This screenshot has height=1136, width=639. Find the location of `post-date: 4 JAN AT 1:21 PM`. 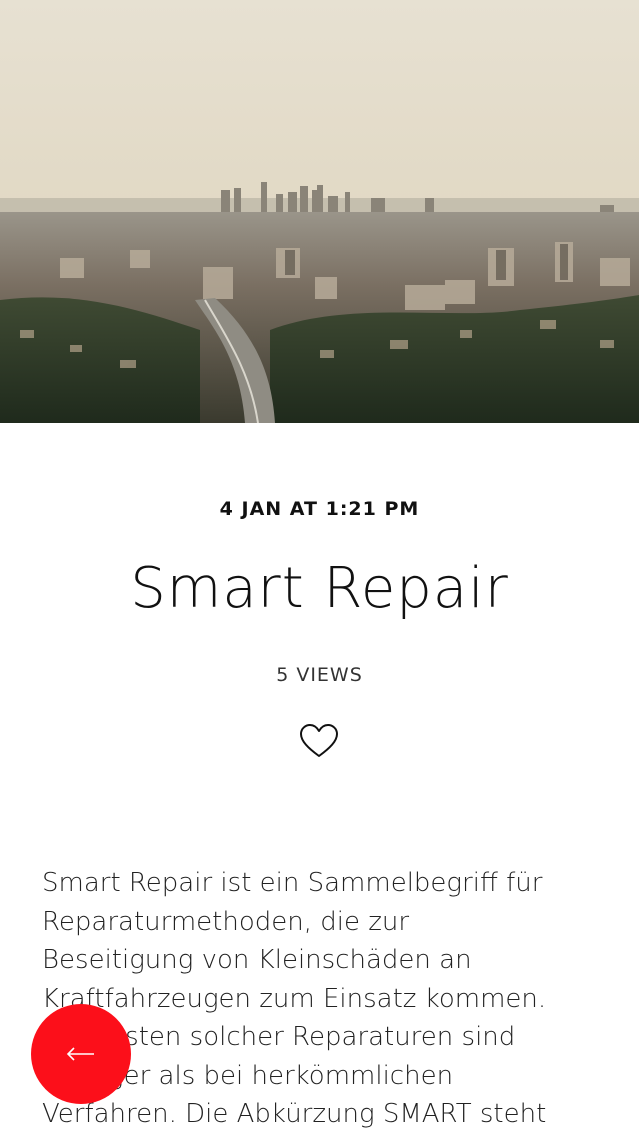

post-date: 4 JAN AT 1:21 PM is located at coordinates (319, 509).